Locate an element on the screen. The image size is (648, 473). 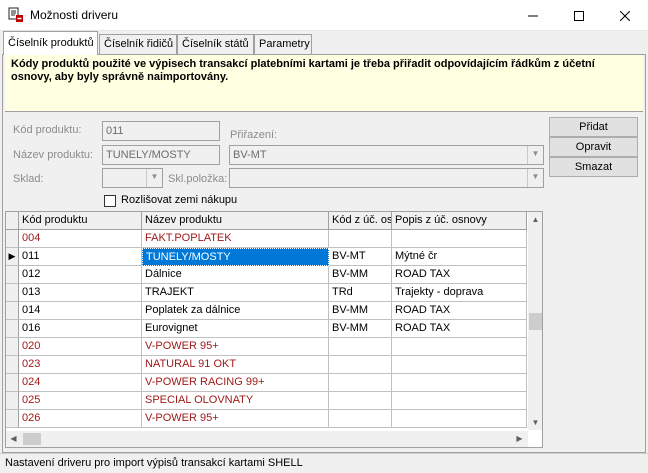
cell-nazev-produktu: NATURAL 91 OKT is located at coordinates (235, 365).